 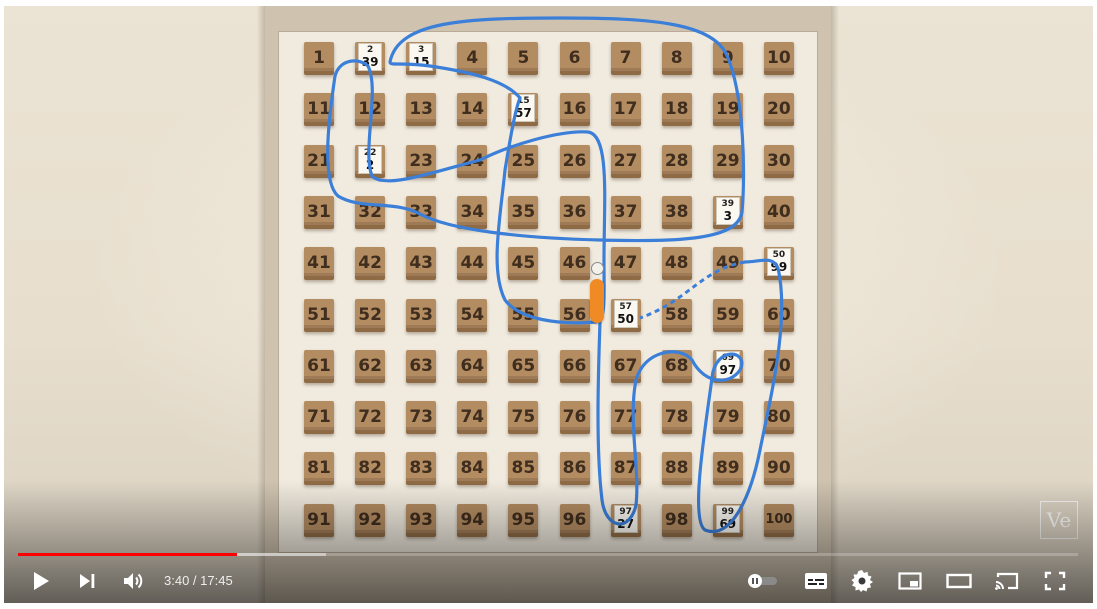 What do you see at coordinates (216, 580) in the screenshot?
I see `duration: 17:45` at bounding box center [216, 580].